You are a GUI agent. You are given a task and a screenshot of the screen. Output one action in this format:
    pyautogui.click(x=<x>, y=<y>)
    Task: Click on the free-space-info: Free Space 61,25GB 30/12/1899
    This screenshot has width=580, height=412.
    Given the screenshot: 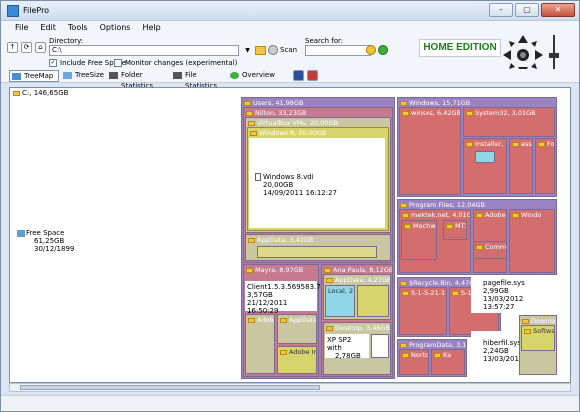 What is the action you would take?
    pyautogui.click(x=50, y=241)
    